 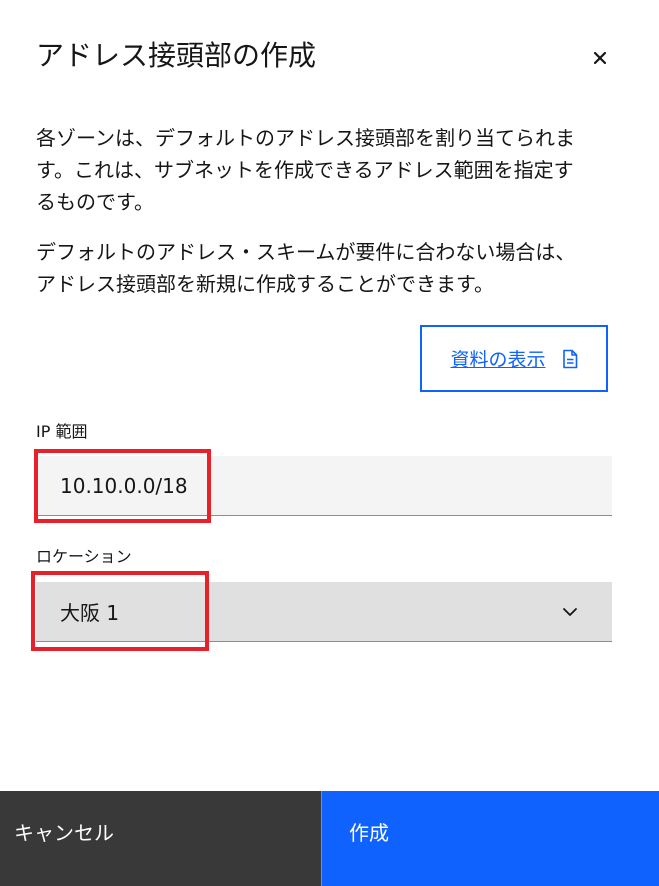 I want to click on ip-range-label: IP 範囲, so click(x=62, y=431).